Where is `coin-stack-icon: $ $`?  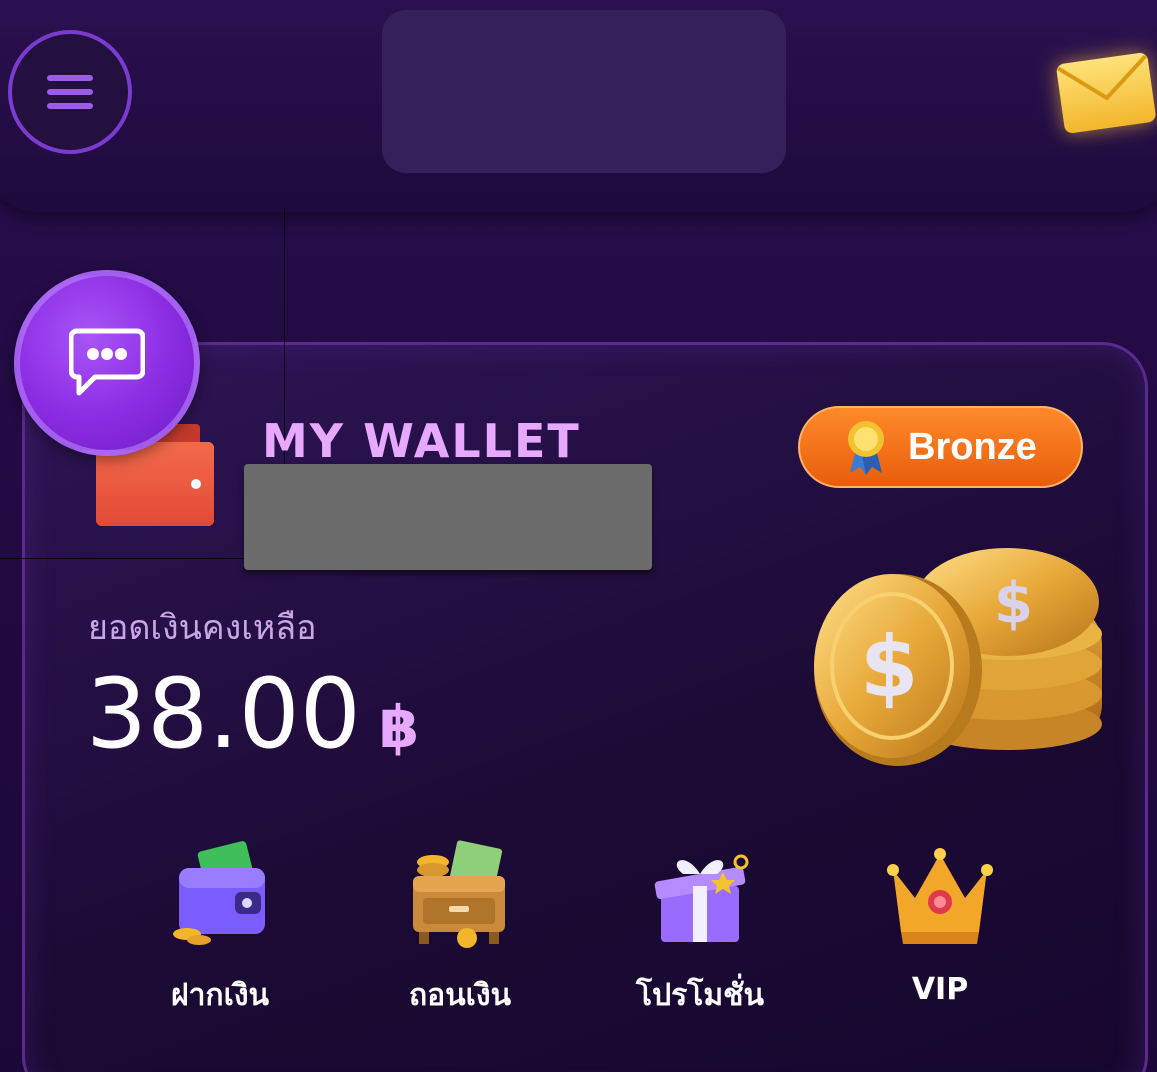 coin-stack-icon: $ $ is located at coordinates (958, 657).